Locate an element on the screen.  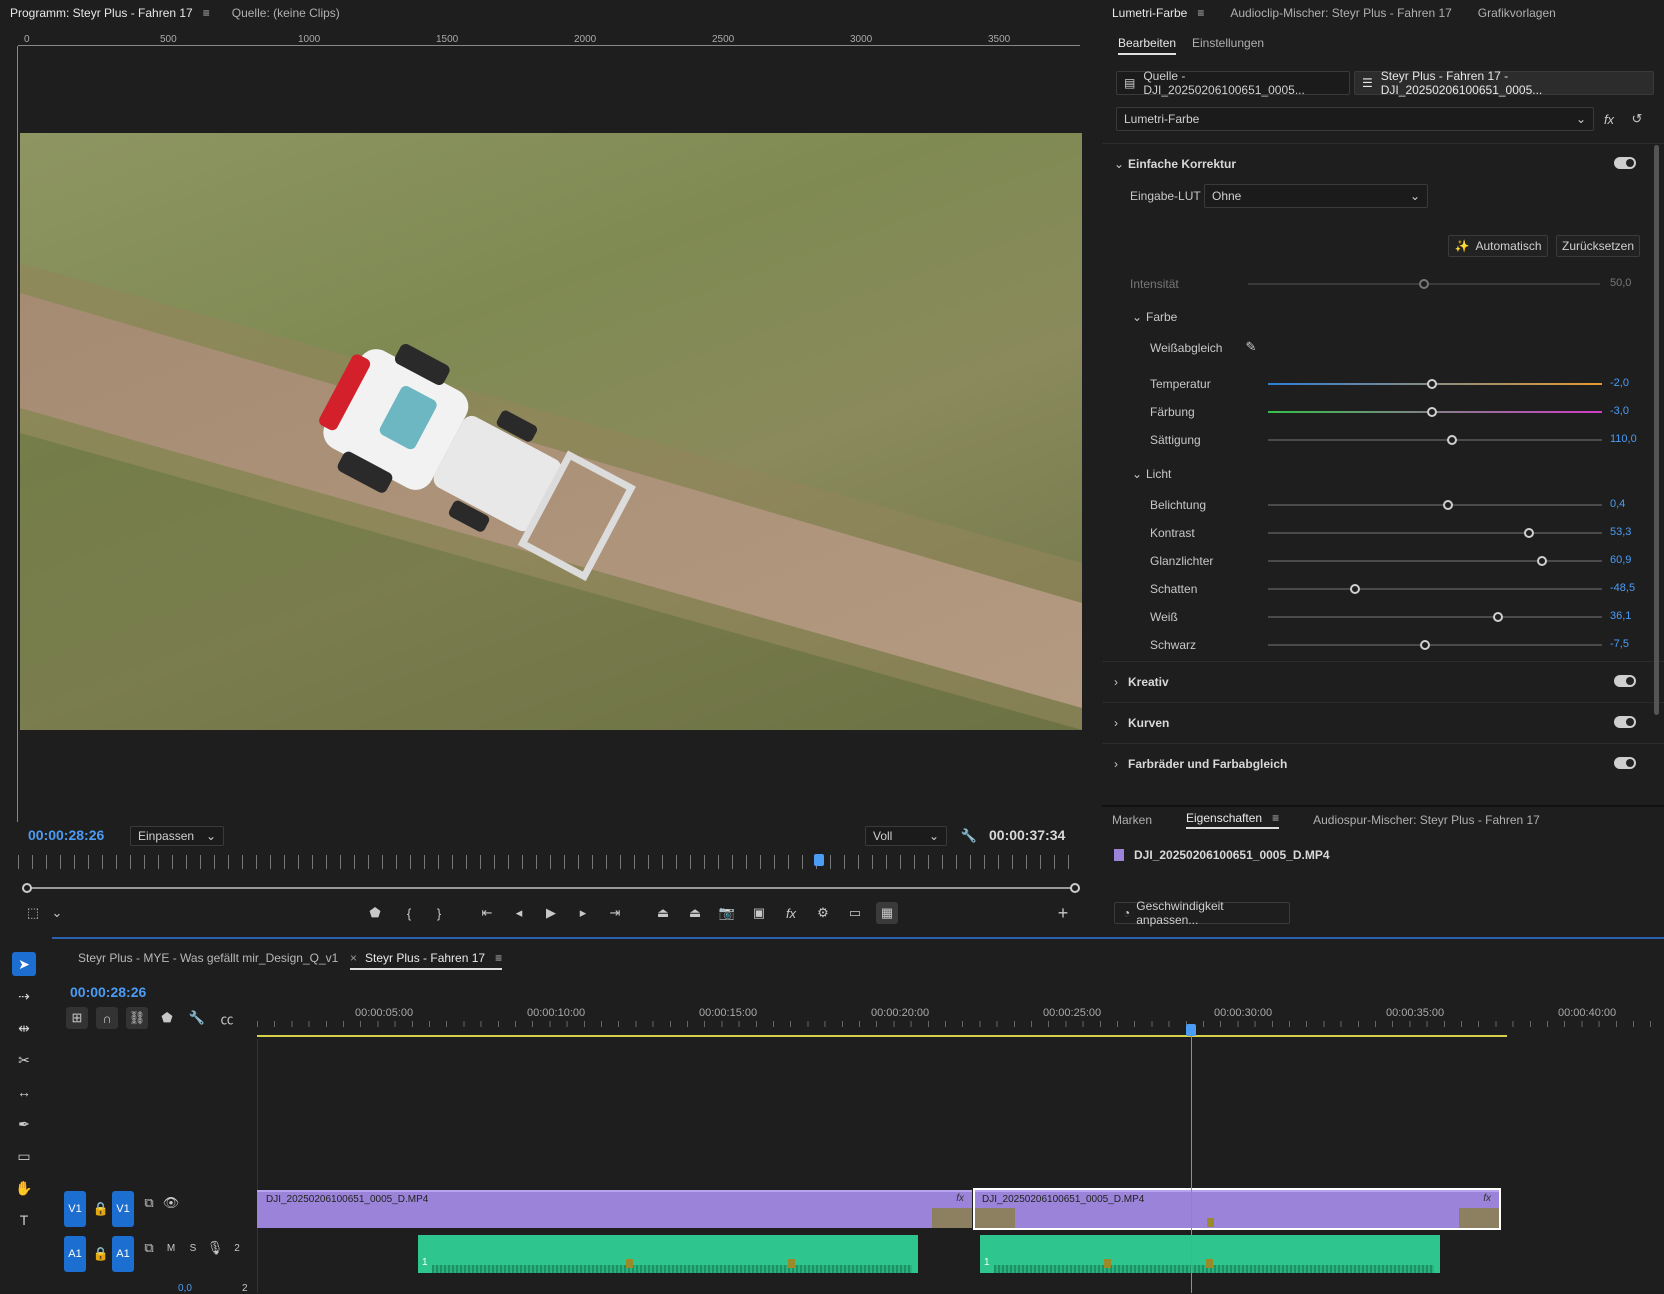
comparison-view-icon: ▣ is located at coordinates (759, 913).